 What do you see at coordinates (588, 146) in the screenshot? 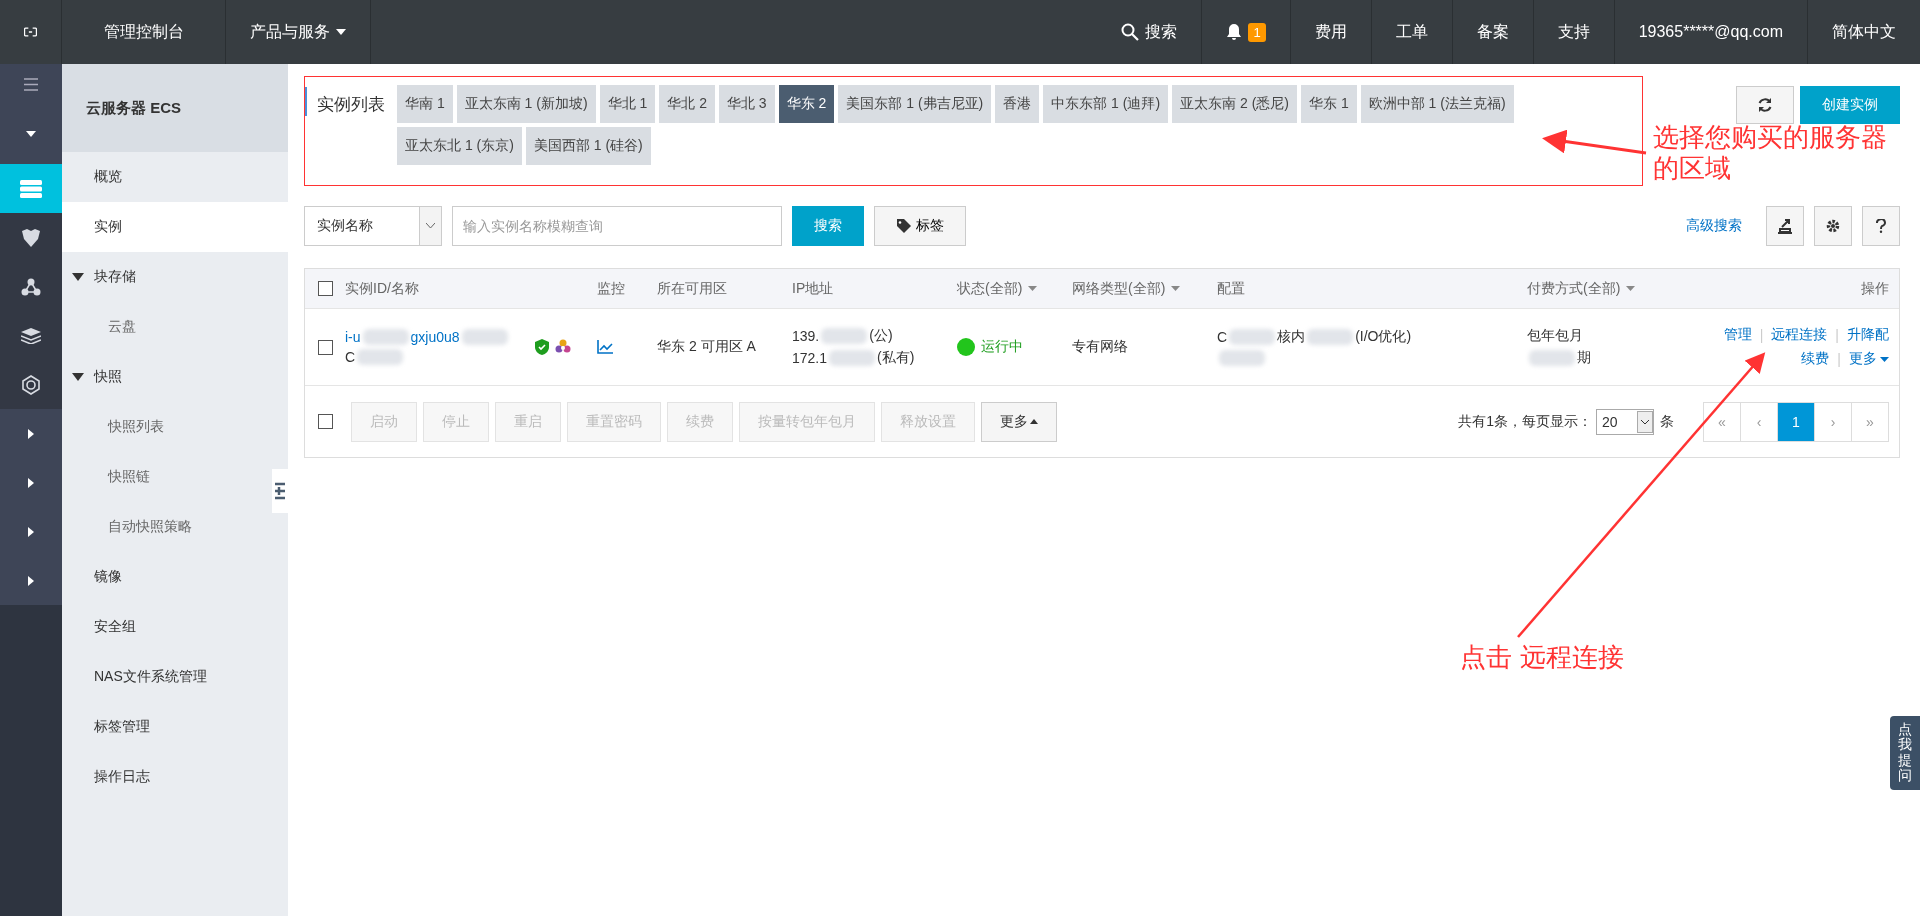
I see `region-tab: 美国西部 1 (硅谷)` at bounding box center [588, 146].